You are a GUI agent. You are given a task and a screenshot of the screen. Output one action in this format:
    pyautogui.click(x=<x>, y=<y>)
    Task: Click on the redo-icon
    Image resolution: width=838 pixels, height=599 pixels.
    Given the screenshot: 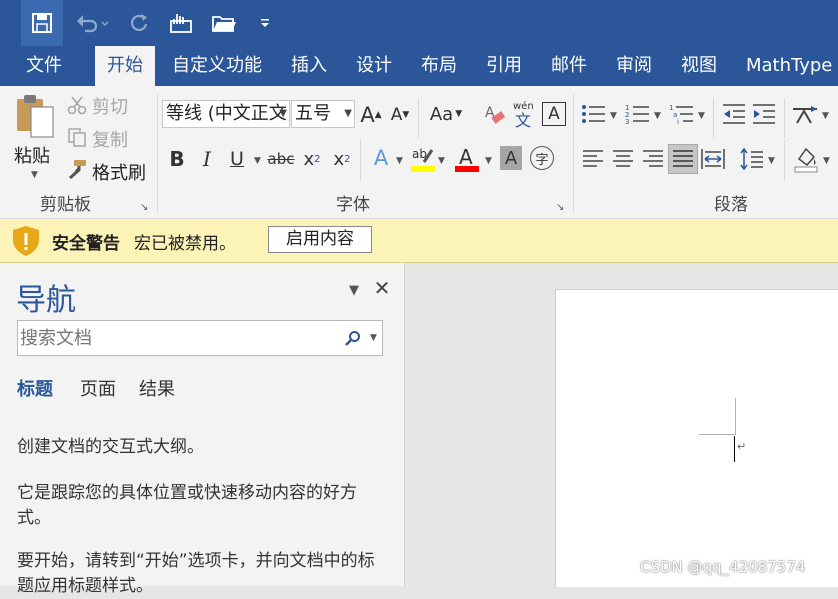 What is the action you would take?
    pyautogui.click(x=139, y=23)
    